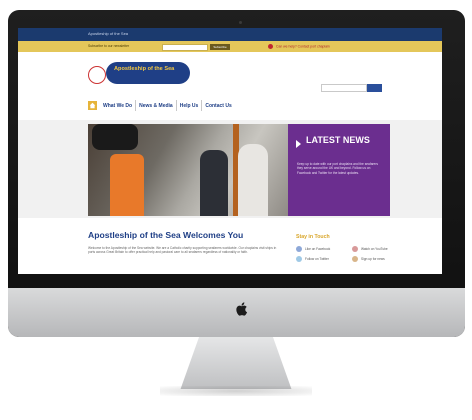 The height and width of the screenshot is (420, 472). I want to click on help-notice-text: Can we help? Contact port chaplain, so click(303, 46).